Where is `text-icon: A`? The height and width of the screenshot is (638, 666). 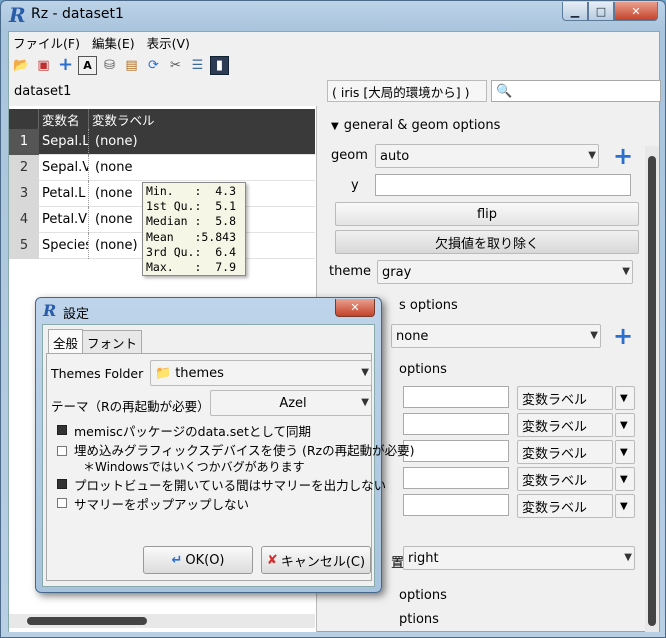 text-icon: A is located at coordinates (87, 65).